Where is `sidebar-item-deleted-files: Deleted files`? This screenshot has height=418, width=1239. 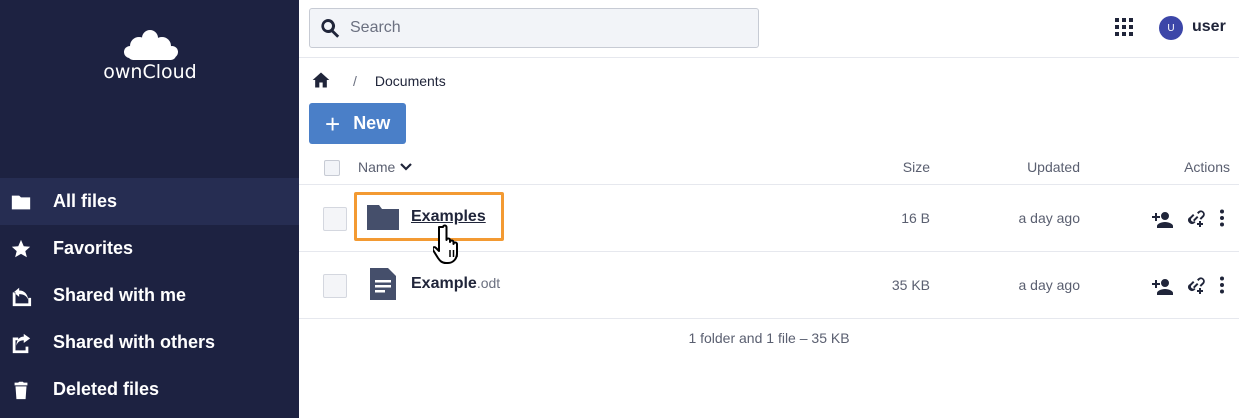 sidebar-item-deleted-files: Deleted files is located at coordinates (149, 389).